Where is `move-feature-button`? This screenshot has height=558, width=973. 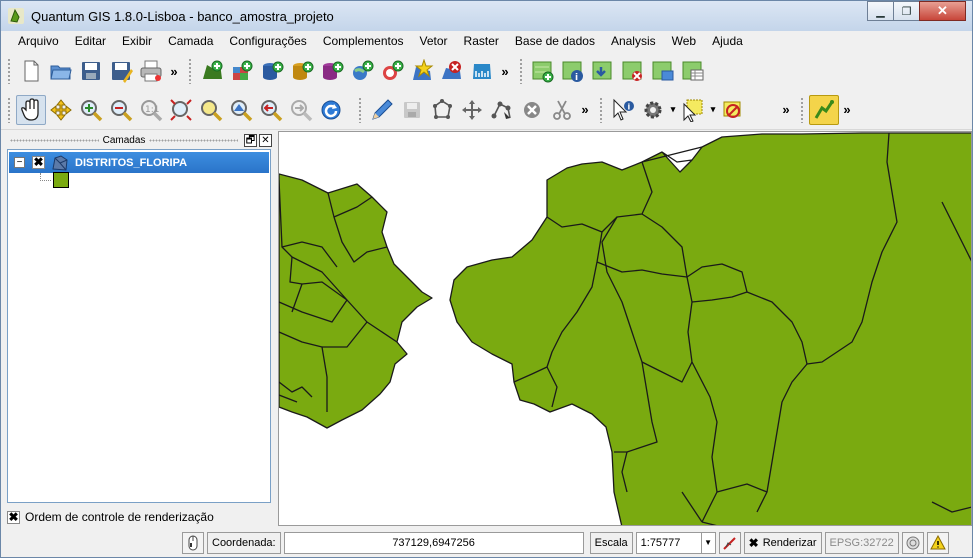 move-feature-button is located at coordinates (472, 110).